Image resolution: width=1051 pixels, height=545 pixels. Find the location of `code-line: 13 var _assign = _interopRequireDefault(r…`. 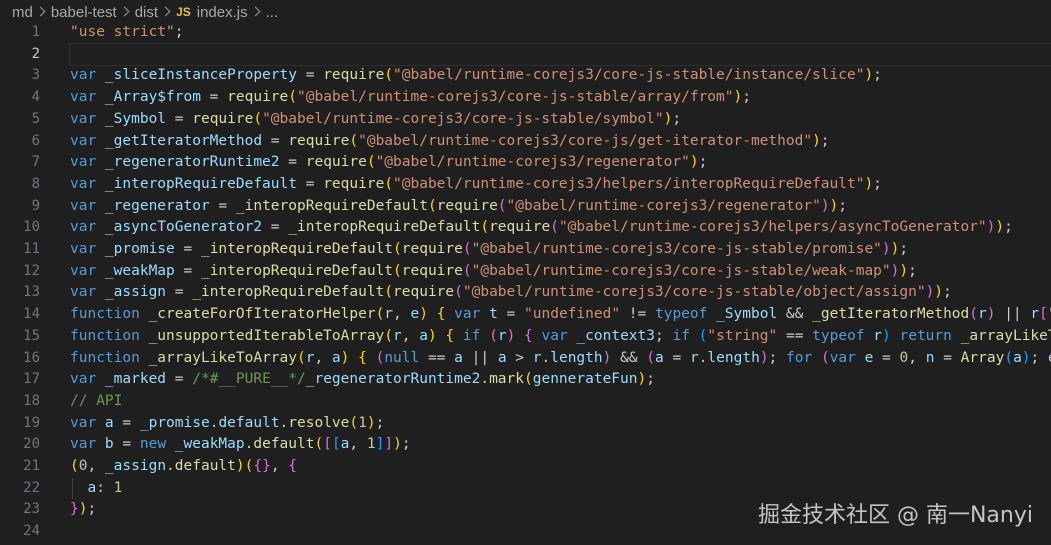

code-line: 13 var _assign = _interopRequireDefault(r… is located at coordinates (525, 293).